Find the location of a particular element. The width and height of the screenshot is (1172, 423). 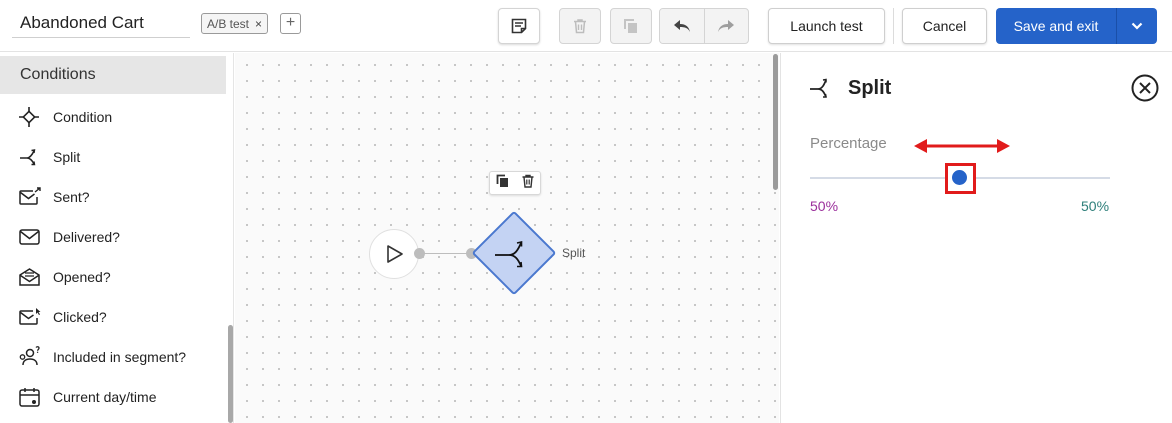

tag-remove-button: × is located at coordinates (258, 24).